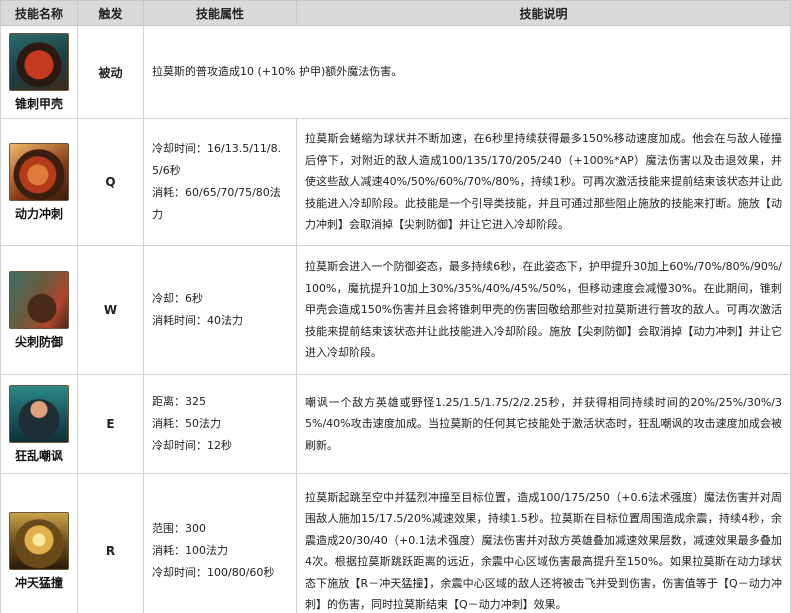 This screenshot has width=791, height=613. I want to click on skill-trigger: R, so click(110, 543).